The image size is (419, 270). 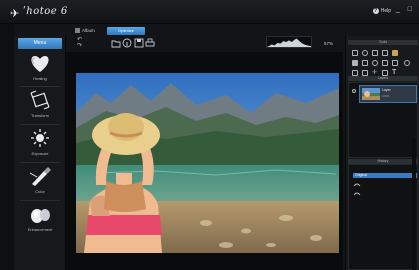 I want to click on tab-album-label: Album, so click(x=88, y=30).